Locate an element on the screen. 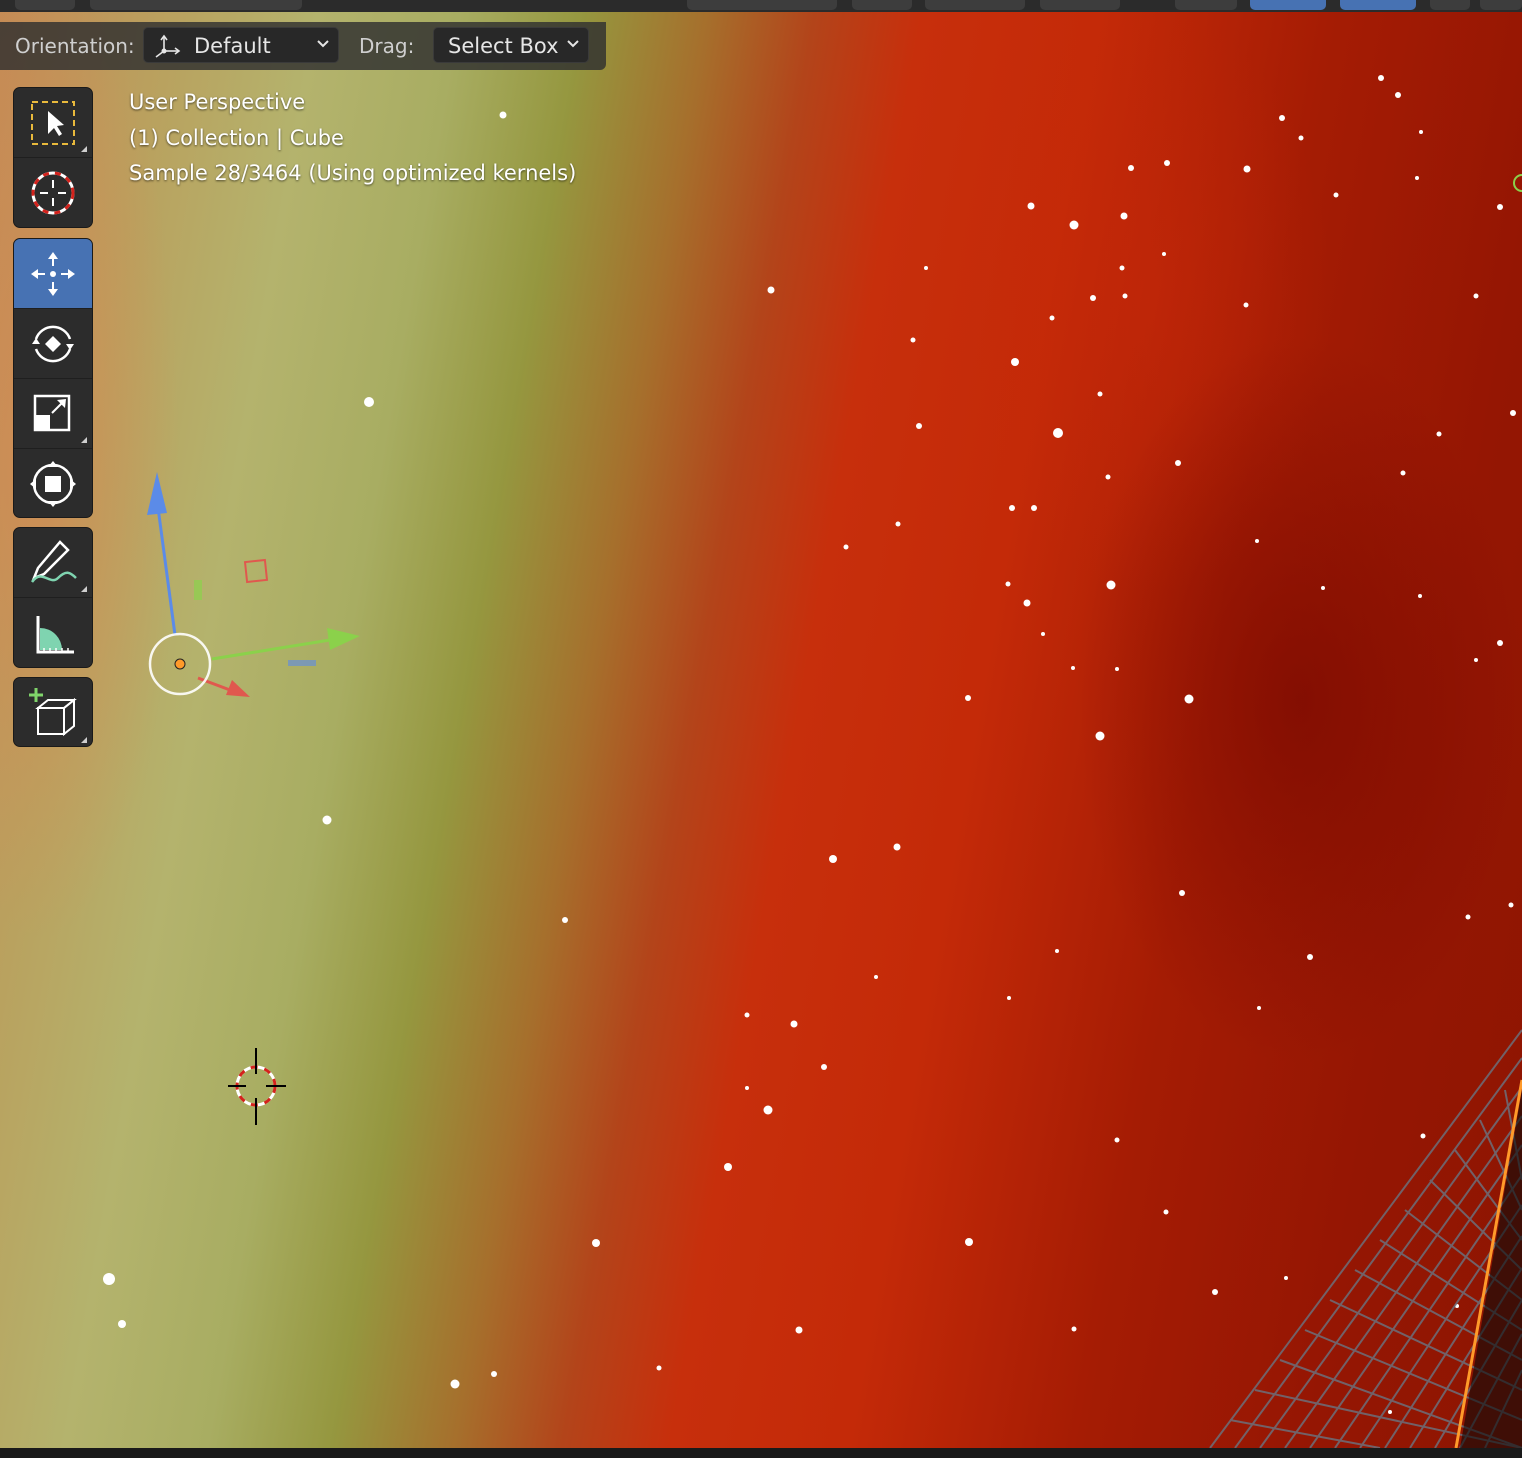  header-strip is located at coordinates (761, 6).